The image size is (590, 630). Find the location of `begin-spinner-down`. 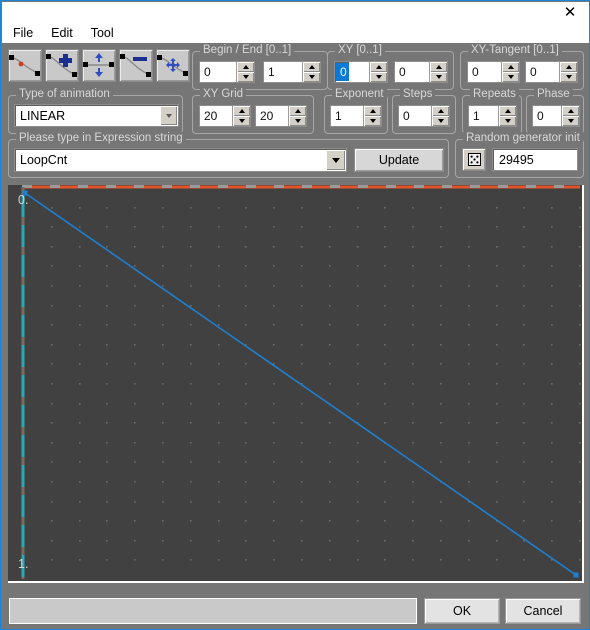

begin-spinner-down is located at coordinates (245, 77).